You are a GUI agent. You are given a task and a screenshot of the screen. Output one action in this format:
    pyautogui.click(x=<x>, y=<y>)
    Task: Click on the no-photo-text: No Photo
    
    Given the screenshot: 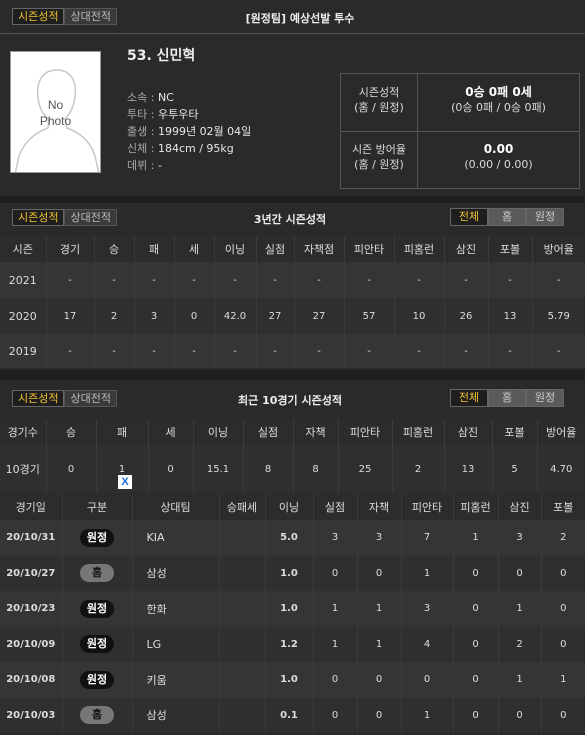 What is the action you would take?
    pyautogui.click(x=55, y=113)
    